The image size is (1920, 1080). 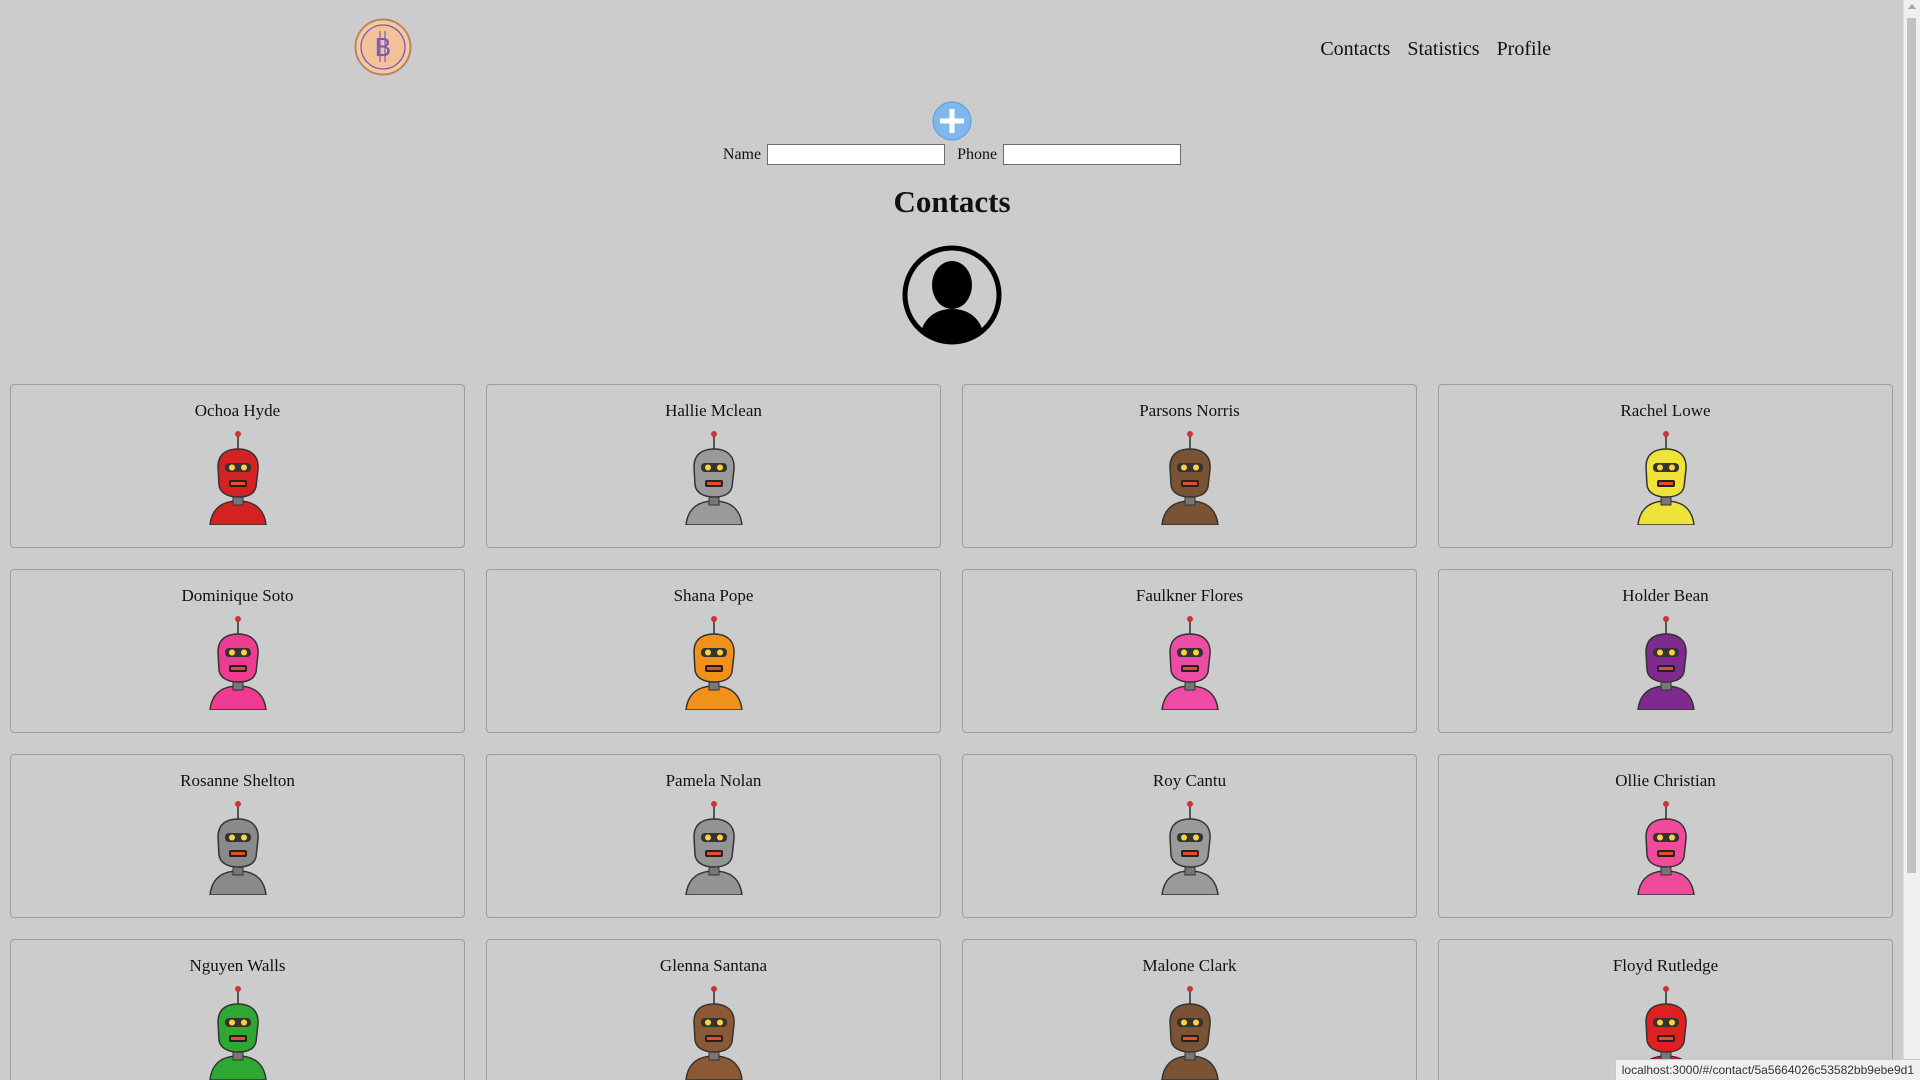 I want to click on nav-contacts: Contacts, so click(x=1355, y=49).